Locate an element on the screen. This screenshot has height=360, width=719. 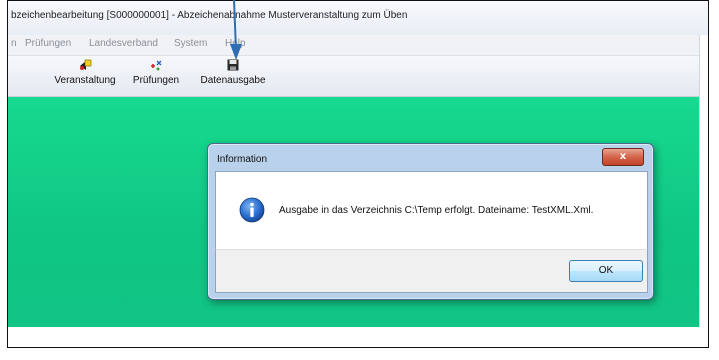
info-icon is located at coordinates (252, 210).